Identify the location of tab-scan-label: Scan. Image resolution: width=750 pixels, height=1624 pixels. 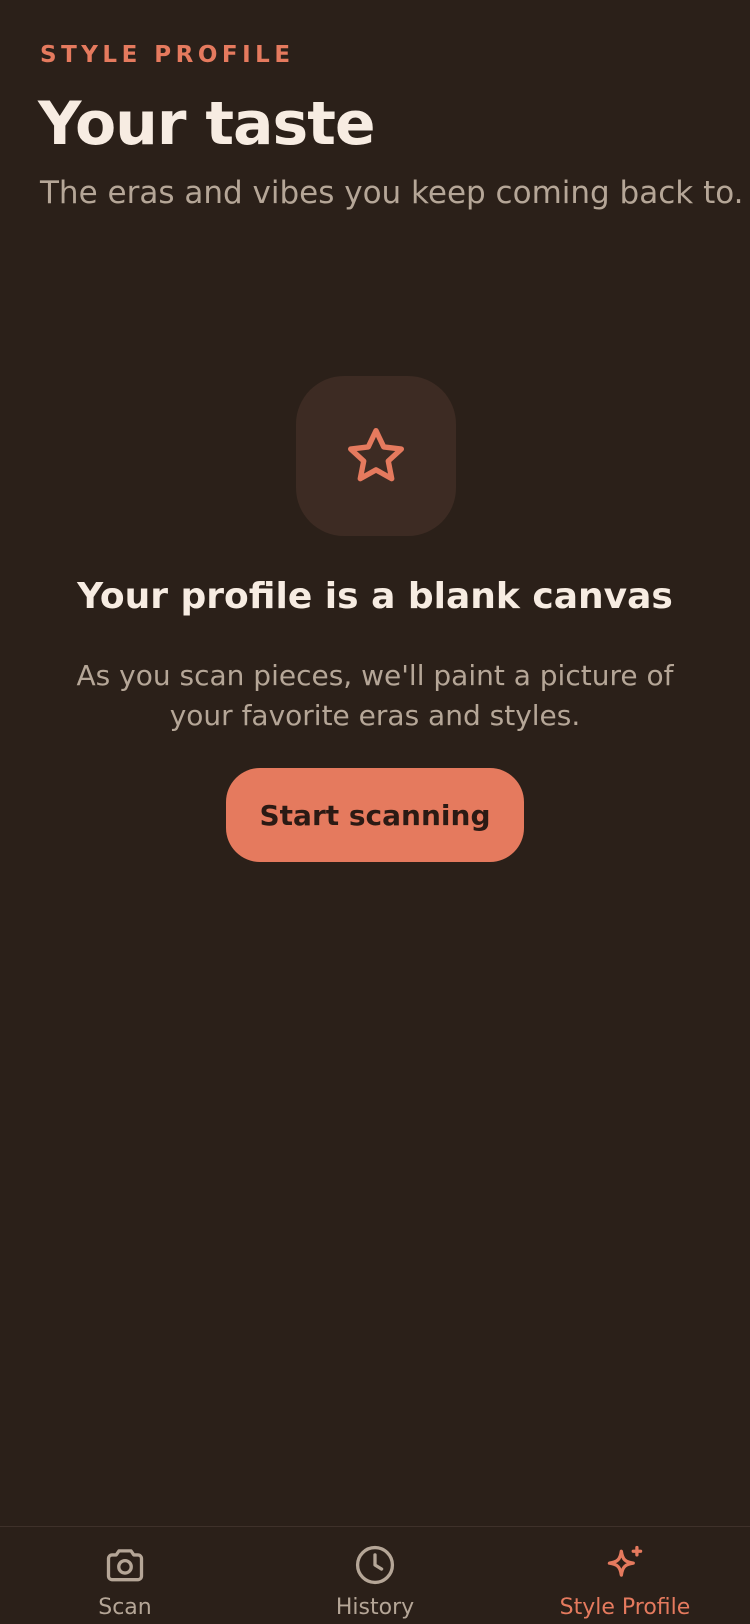
(125, 1607).